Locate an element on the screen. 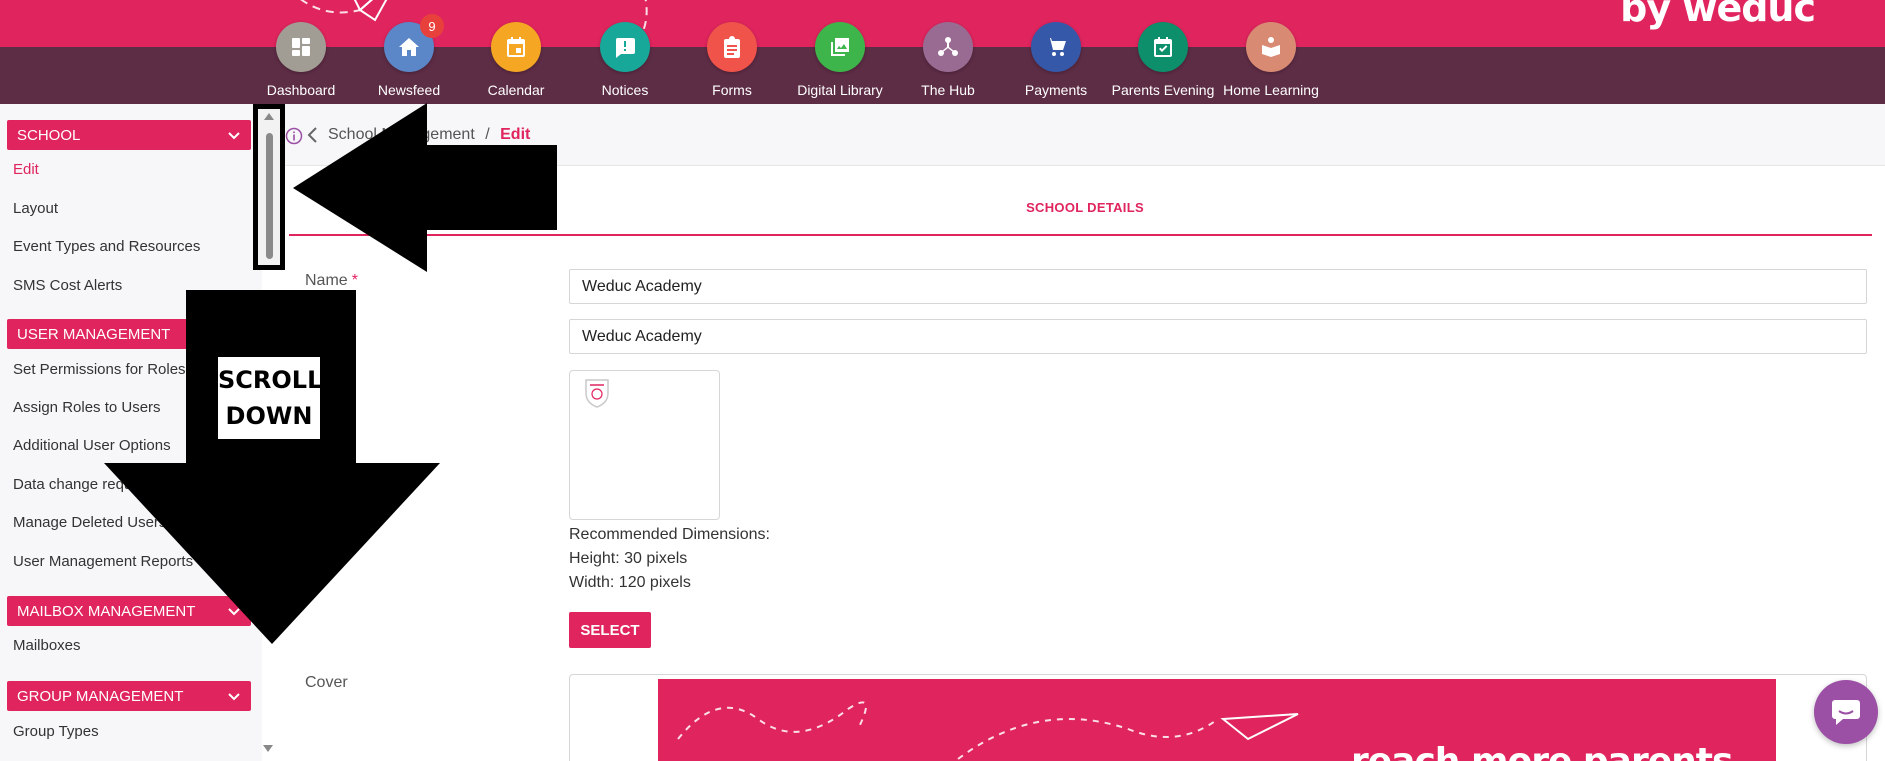  hub-icon is located at coordinates (948, 47).